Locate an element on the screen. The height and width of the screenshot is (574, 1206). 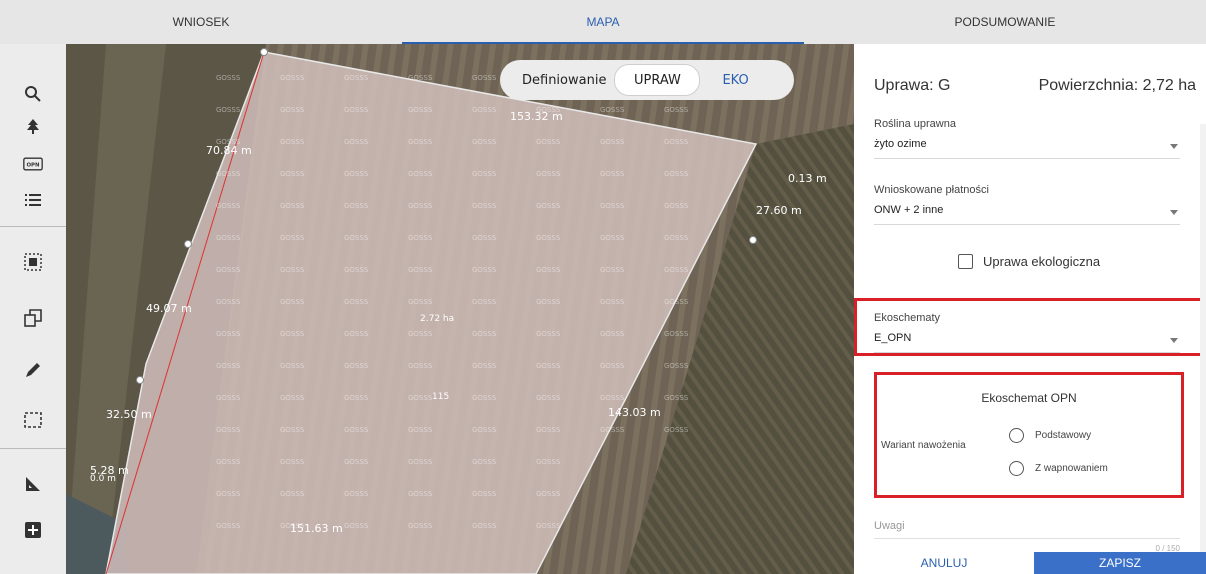
checkbox-icon is located at coordinates (965, 261).